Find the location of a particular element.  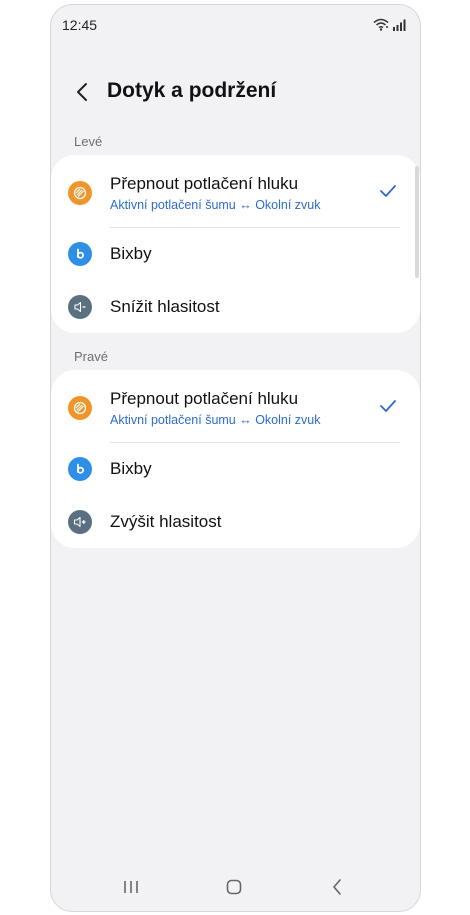

option-bixby-left: Bixby is located at coordinates (235, 254).